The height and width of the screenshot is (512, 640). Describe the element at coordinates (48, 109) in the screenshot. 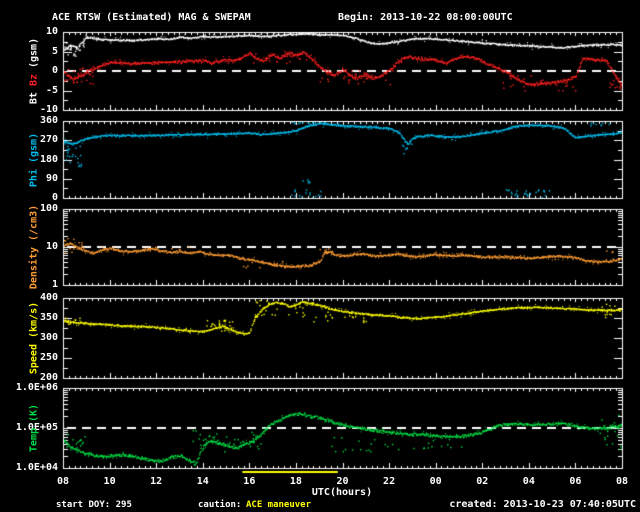

I see `mag-ytick-label: -10` at that location.